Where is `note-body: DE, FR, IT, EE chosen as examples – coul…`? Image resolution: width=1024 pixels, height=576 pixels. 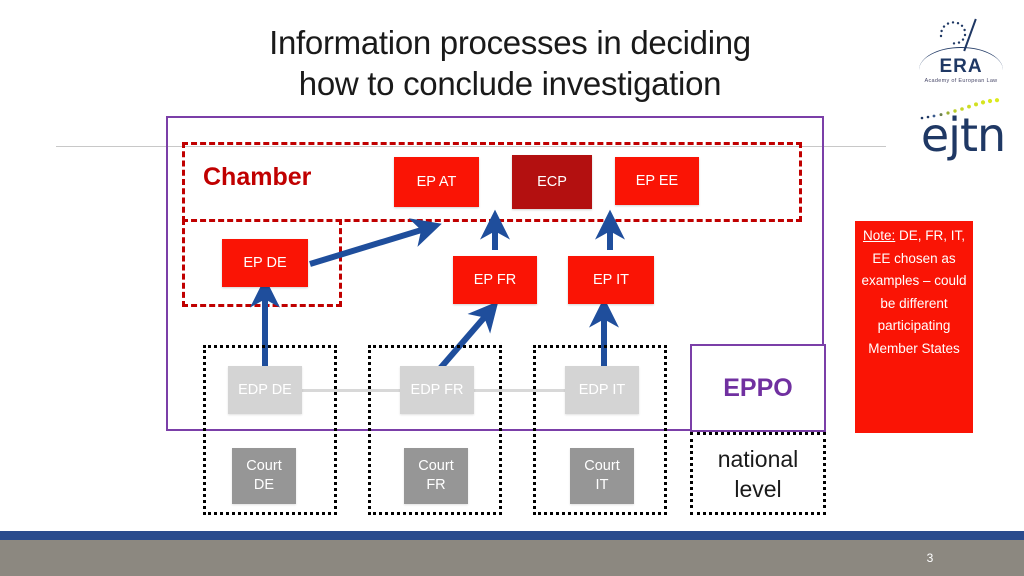
note-body: DE, FR, IT, EE chosen as examples – coul… is located at coordinates (914, 292).